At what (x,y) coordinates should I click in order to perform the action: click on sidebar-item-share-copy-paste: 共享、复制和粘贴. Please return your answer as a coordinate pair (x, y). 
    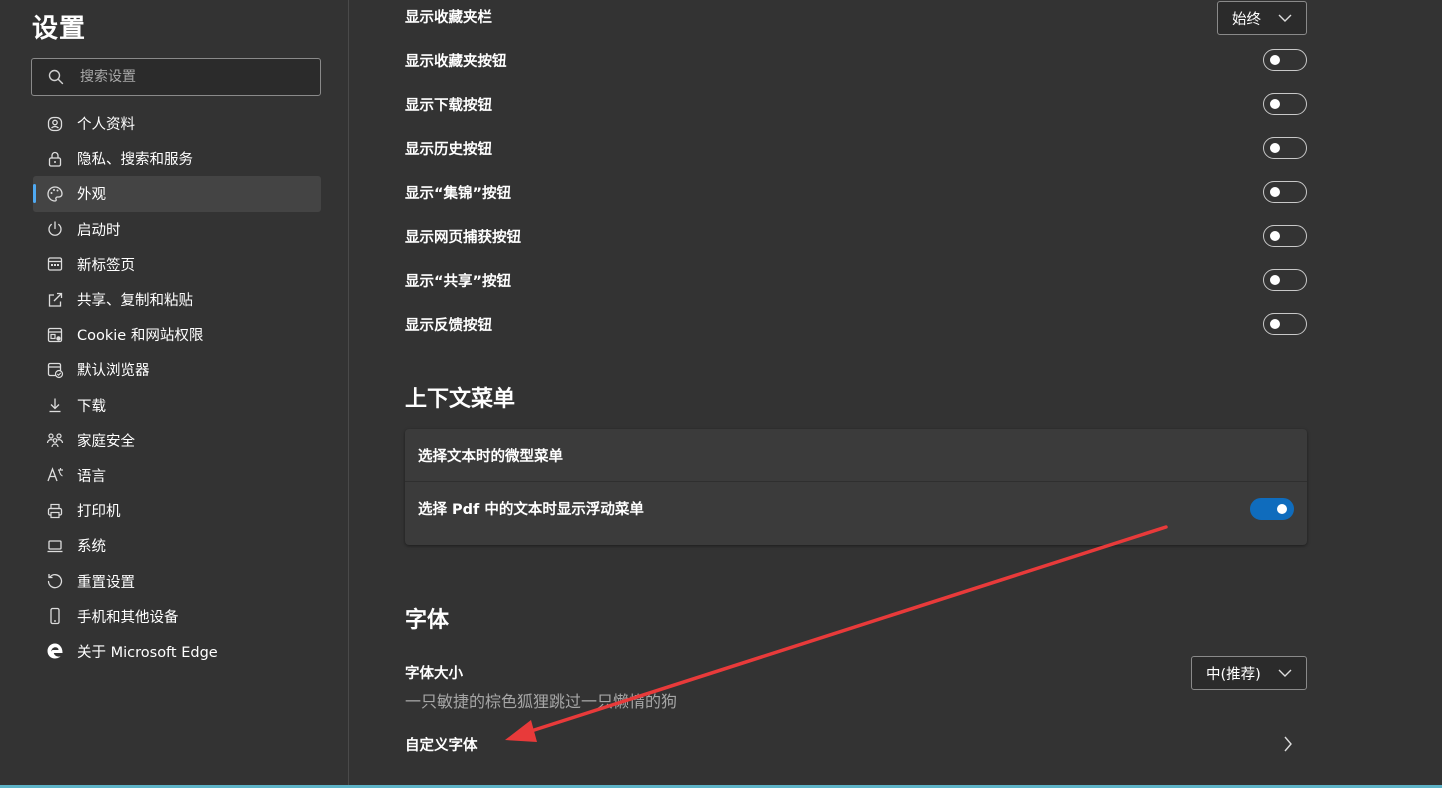
    Looking at the image, I should click on (177, 299).